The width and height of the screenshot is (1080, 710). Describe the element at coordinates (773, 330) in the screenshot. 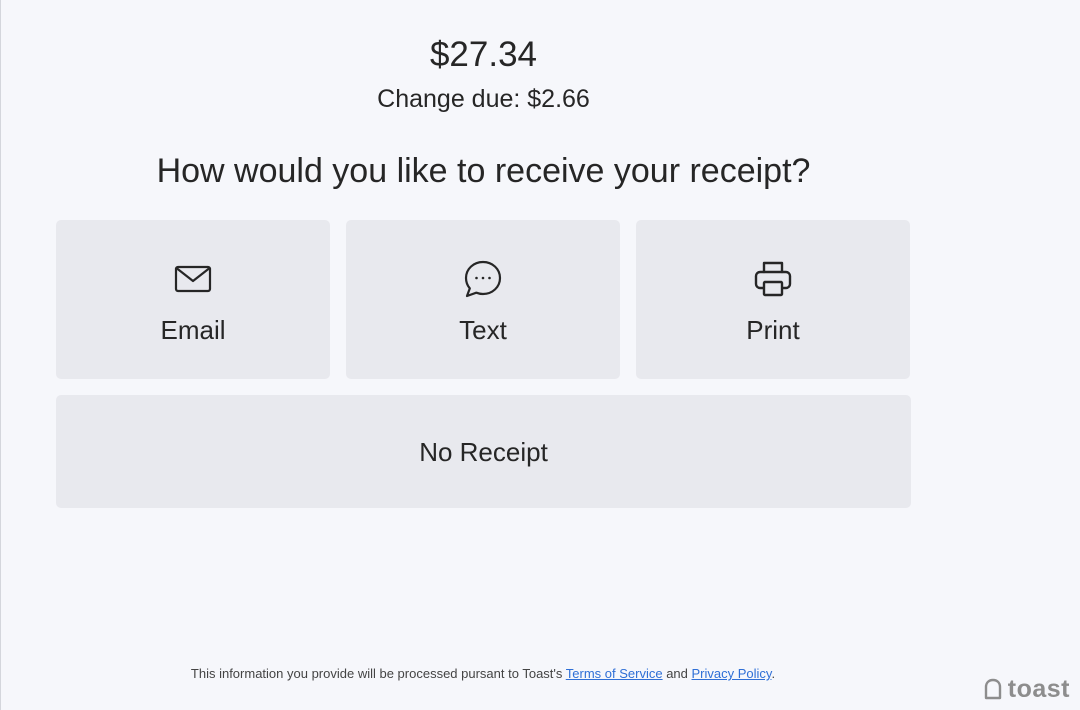

I see `print-label: Print` at that location.